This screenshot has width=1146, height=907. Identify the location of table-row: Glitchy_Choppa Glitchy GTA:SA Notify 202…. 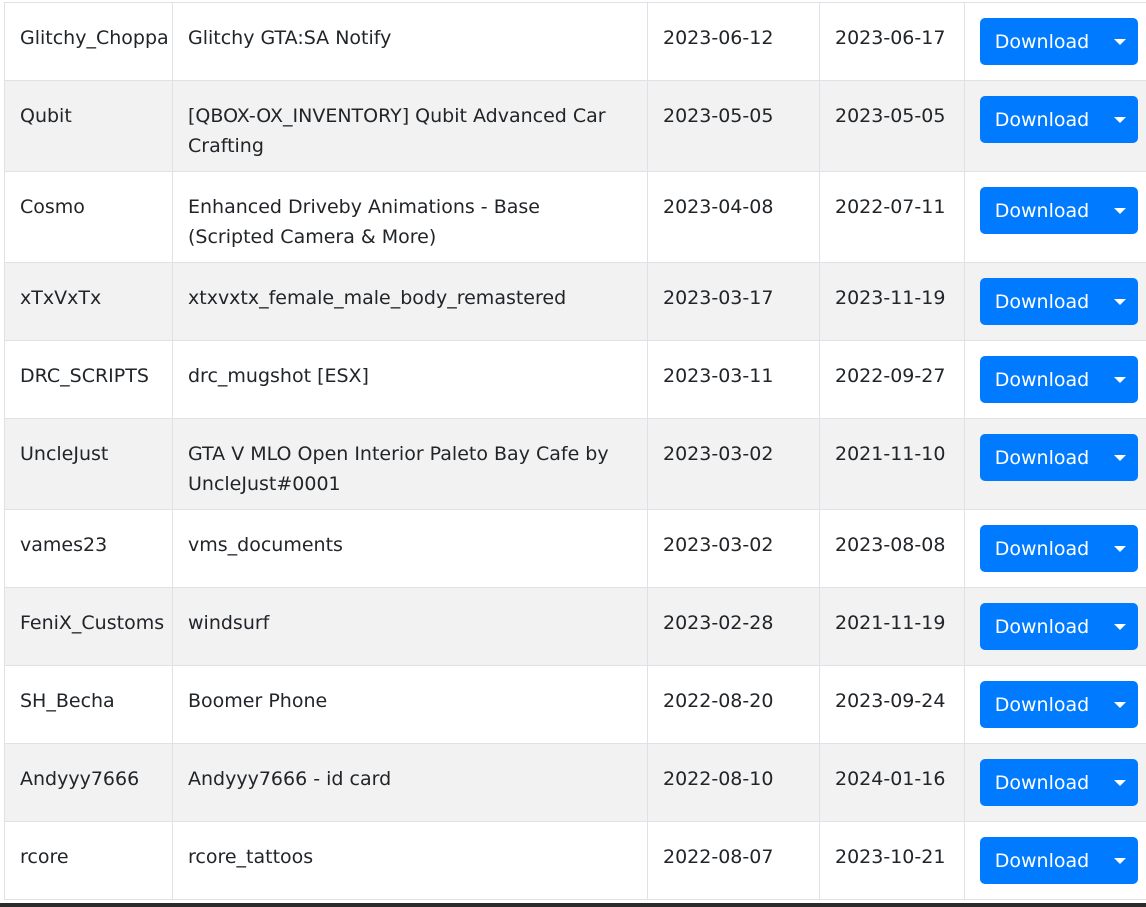
(575, 41).